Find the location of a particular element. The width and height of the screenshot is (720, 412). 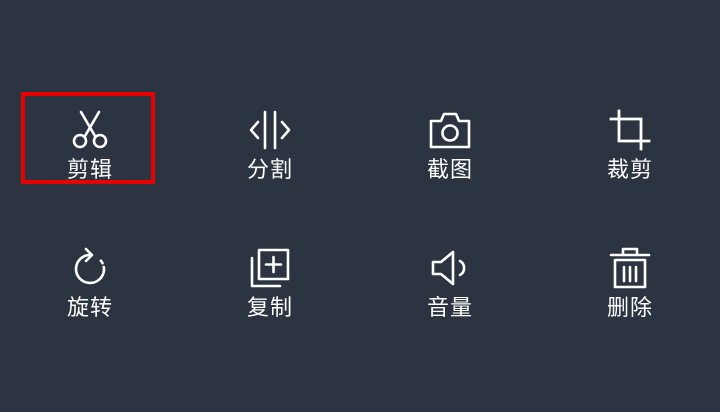

tool-rotate-button: 旋转 is located at coordinates (90, 278).